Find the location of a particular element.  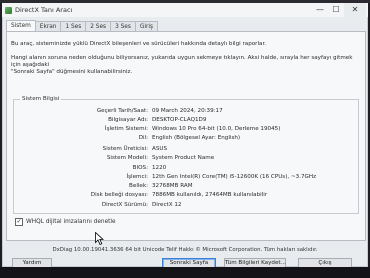

info-row-computer-name: Bilgisayar Adı: DESKTOP-CLAQ1D9 is located at coordinates (186, 121).